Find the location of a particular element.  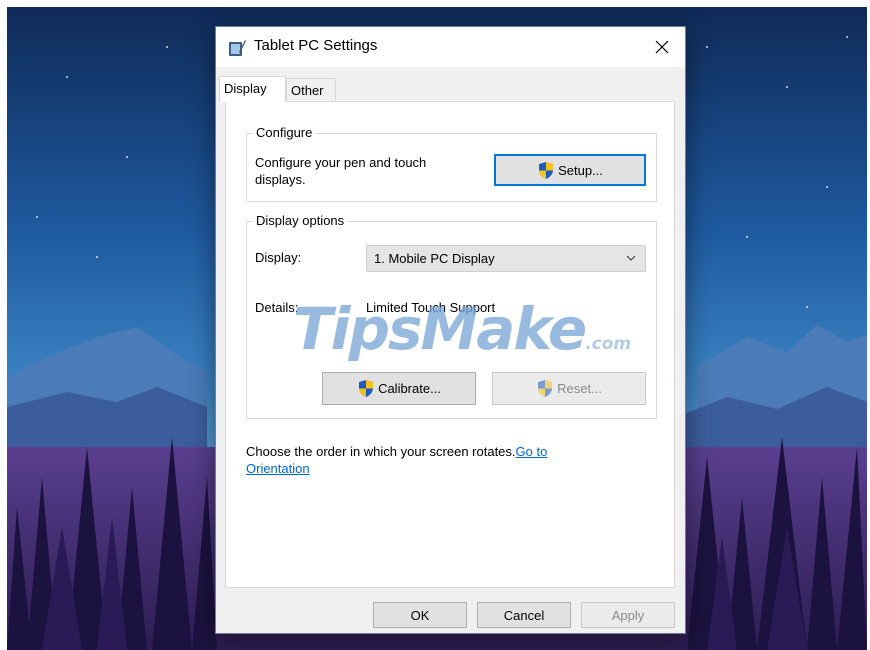

tab-other: Other is located at coordinates (311, 90).